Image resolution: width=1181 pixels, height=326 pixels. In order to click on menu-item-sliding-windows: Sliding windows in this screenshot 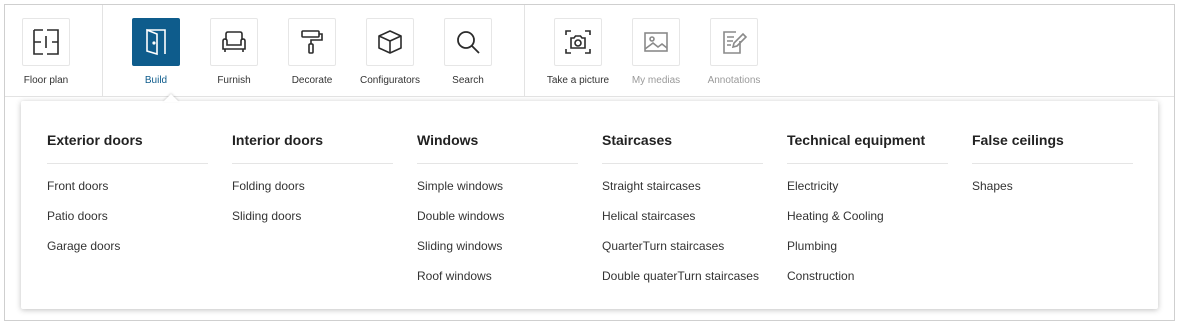, I will do `click(497, 253)`.